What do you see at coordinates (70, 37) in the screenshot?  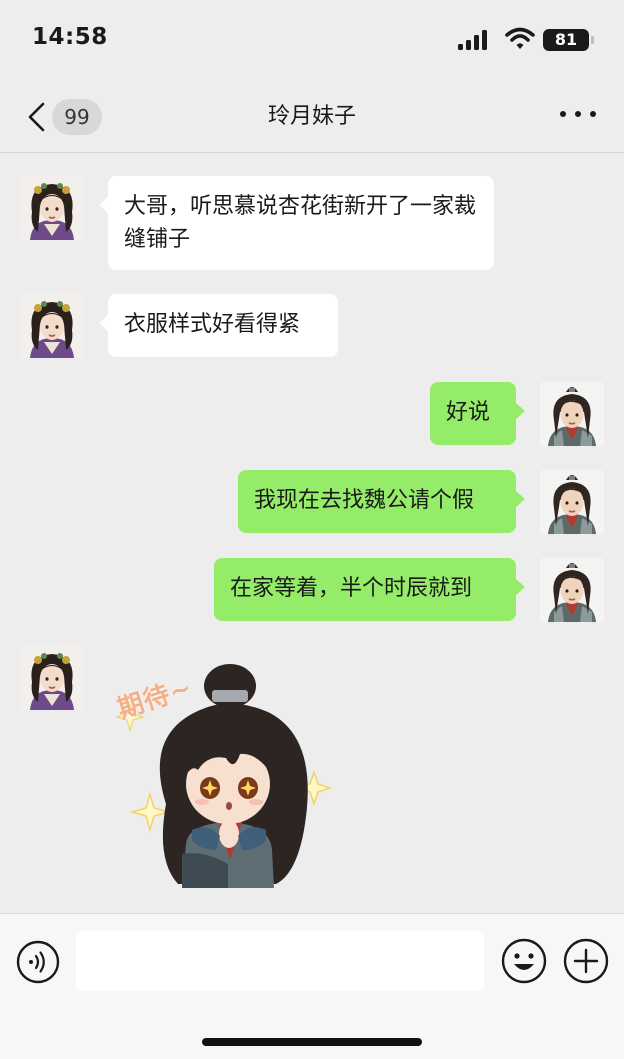 I see `status-time: 14:58` at bounding box center [70, 37].